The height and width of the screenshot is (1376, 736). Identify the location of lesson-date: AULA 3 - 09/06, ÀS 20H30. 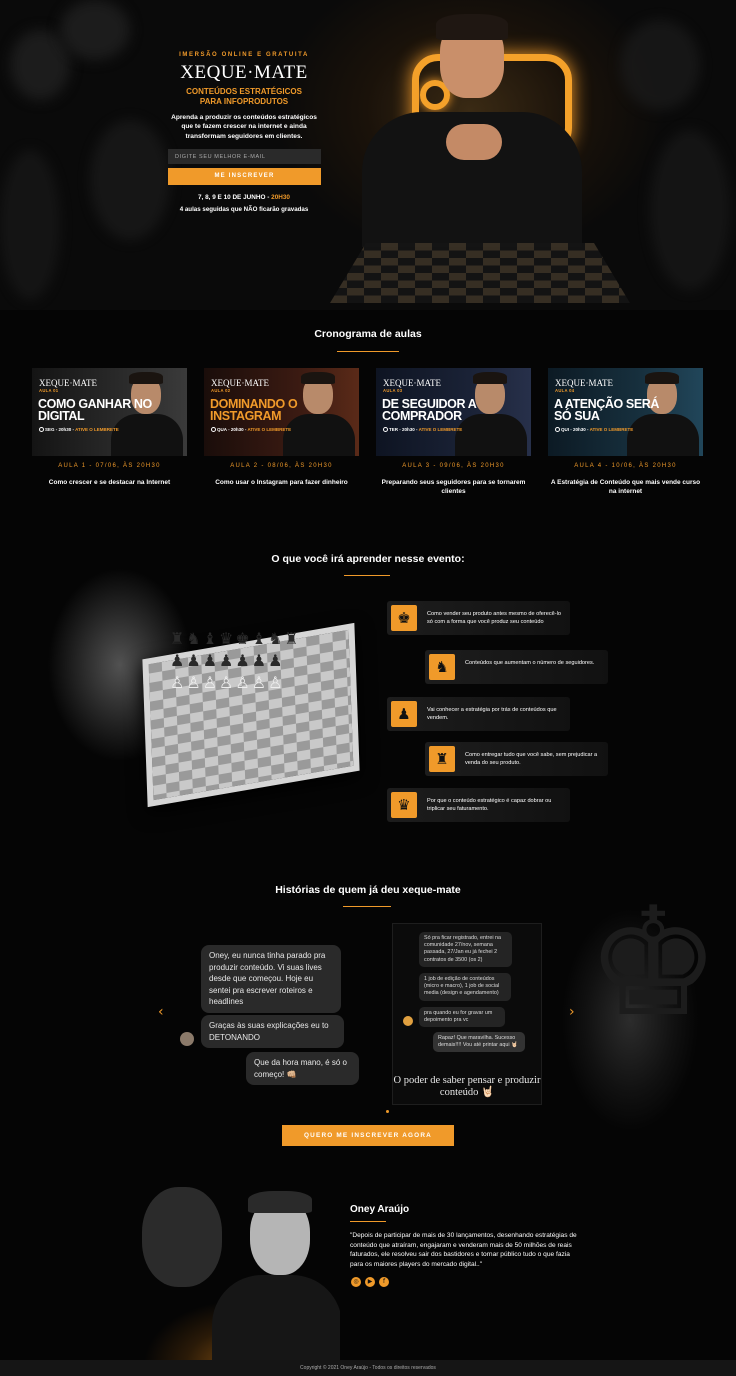
(453, 466).